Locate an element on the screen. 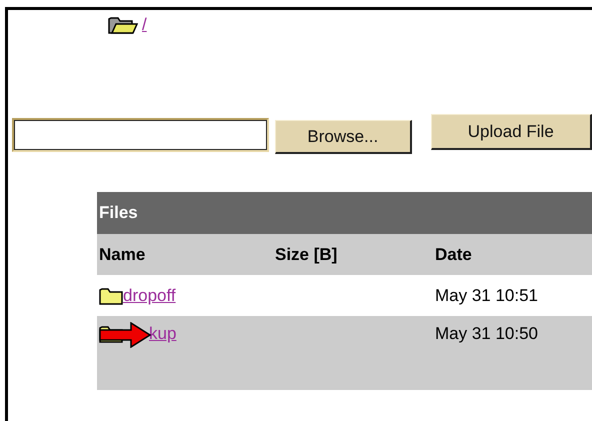 The height and width of the screenshot is (421, 592). column-header: Size [B] is located at coordinates (306, 254).